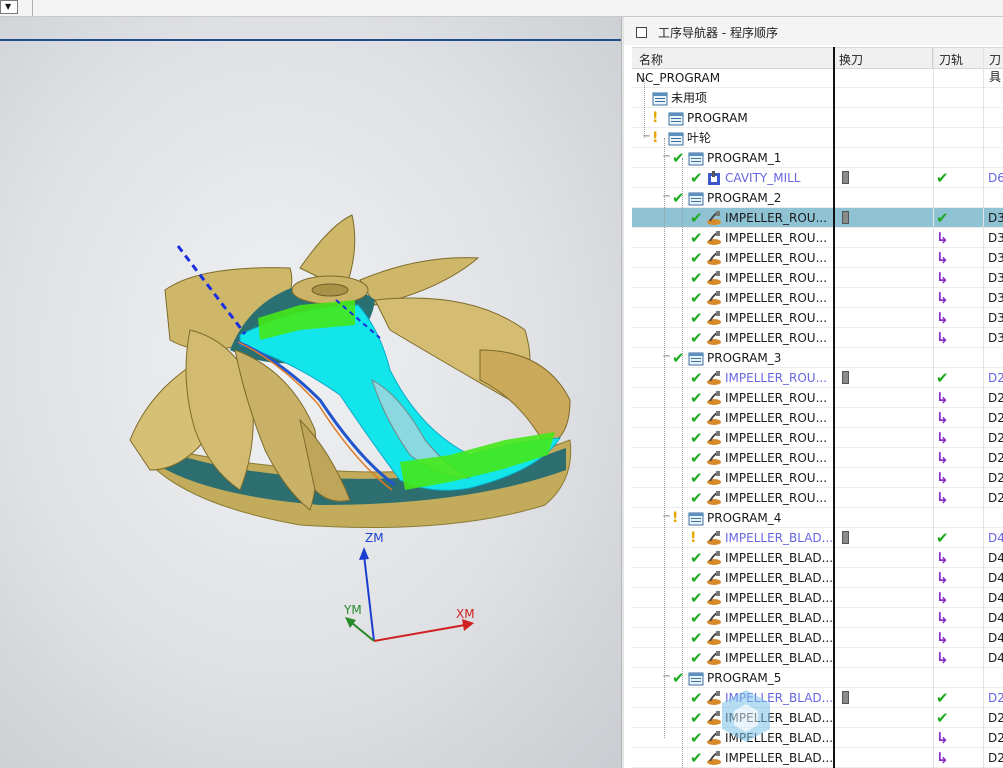 This screenshot has width=1003, height=768. I want to click on column-gridline, so click(983, 407).